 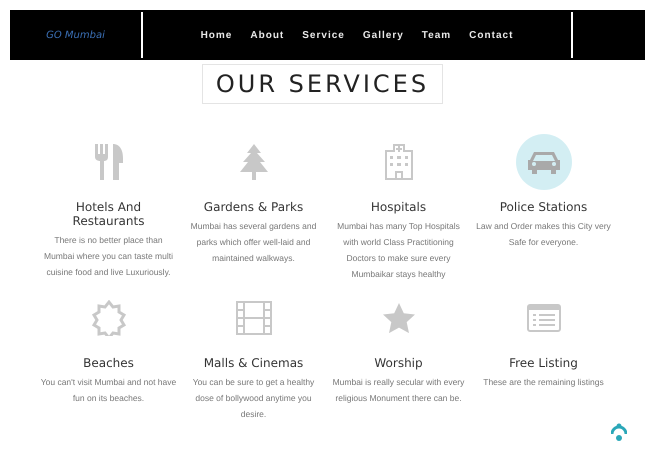 What do you see at coordinates (253, 162) in the screenshot?
I see `tree-icon` at bounding box center [253, 162].